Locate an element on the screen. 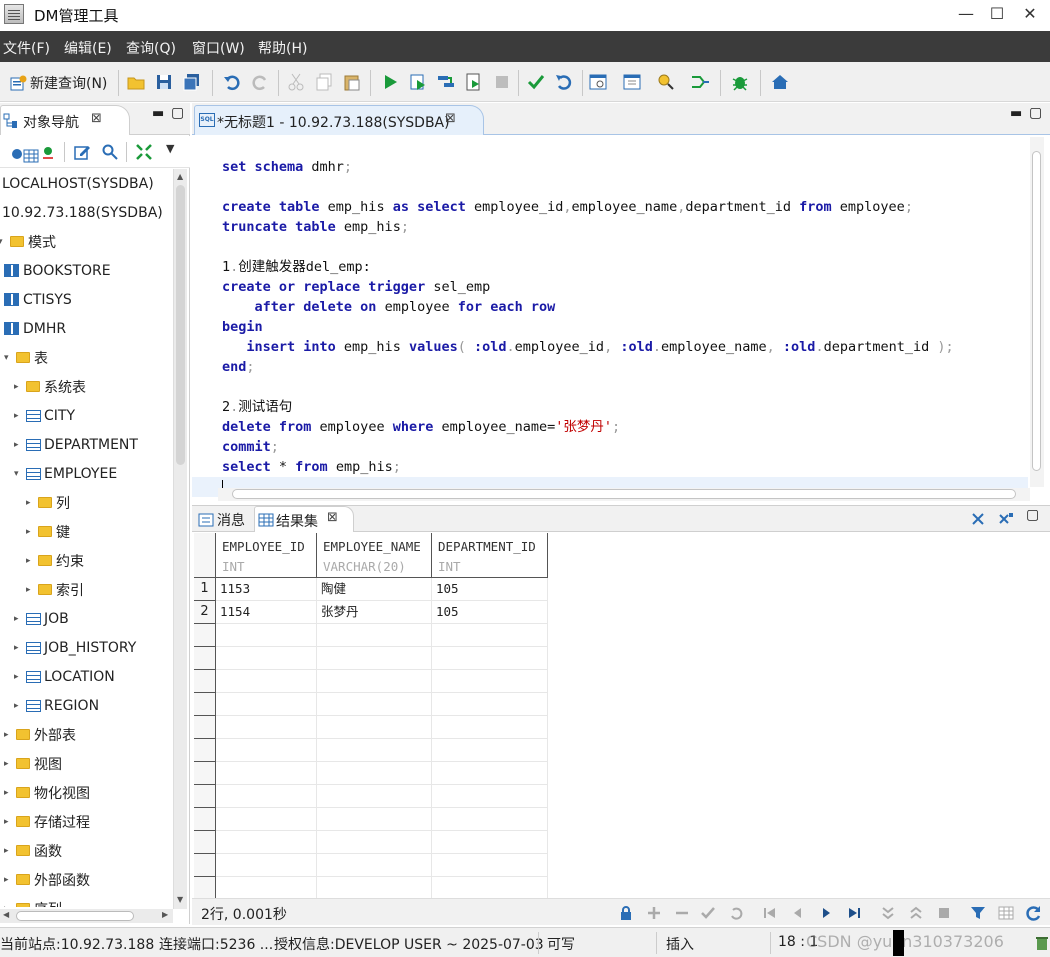  collapse-rows-icon is located at coordinates (916, 913).